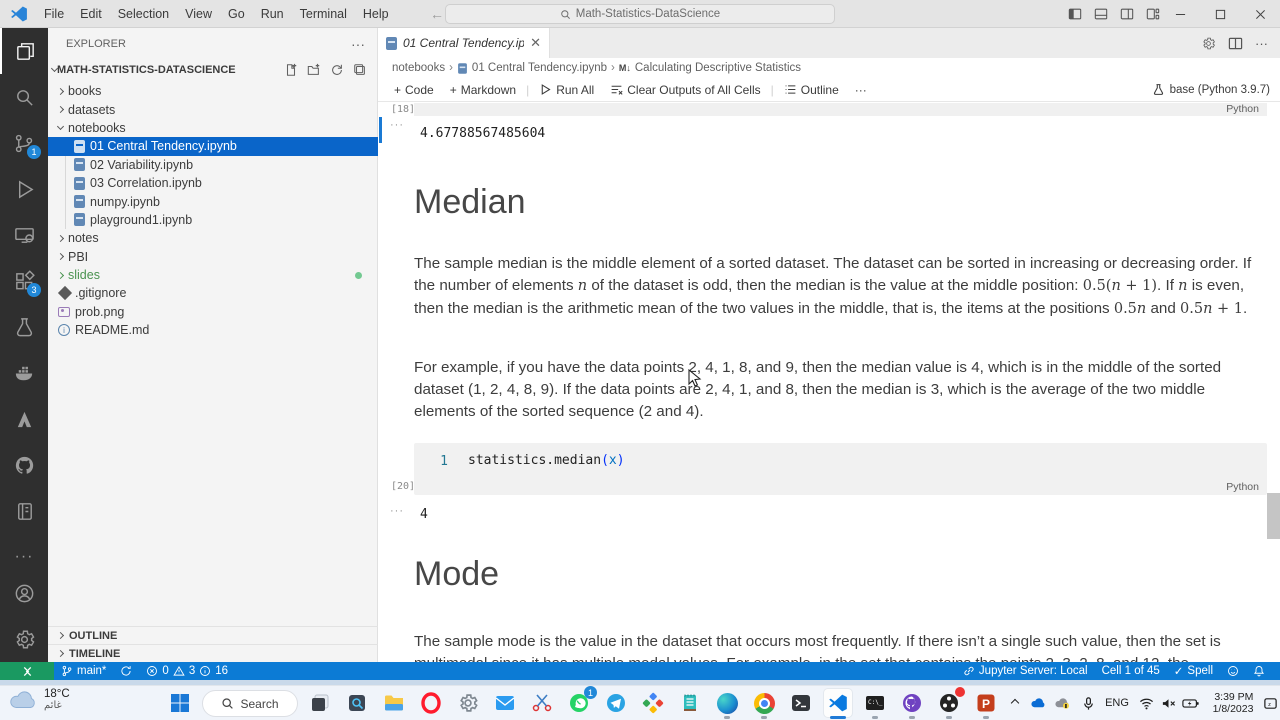 The image size is (1280, 720). What do you see at coordinates (801, 703) in the screenshot?
I see `terminal-icon` at bounding box center [801, 703].